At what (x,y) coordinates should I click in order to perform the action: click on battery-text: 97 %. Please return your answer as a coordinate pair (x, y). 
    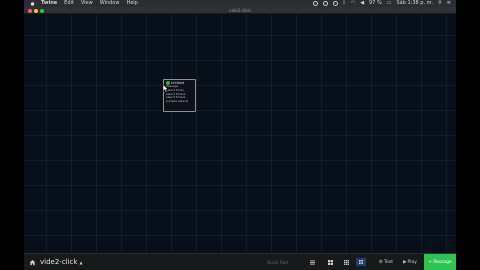
    Looking at the image, I should click on (375, 3).